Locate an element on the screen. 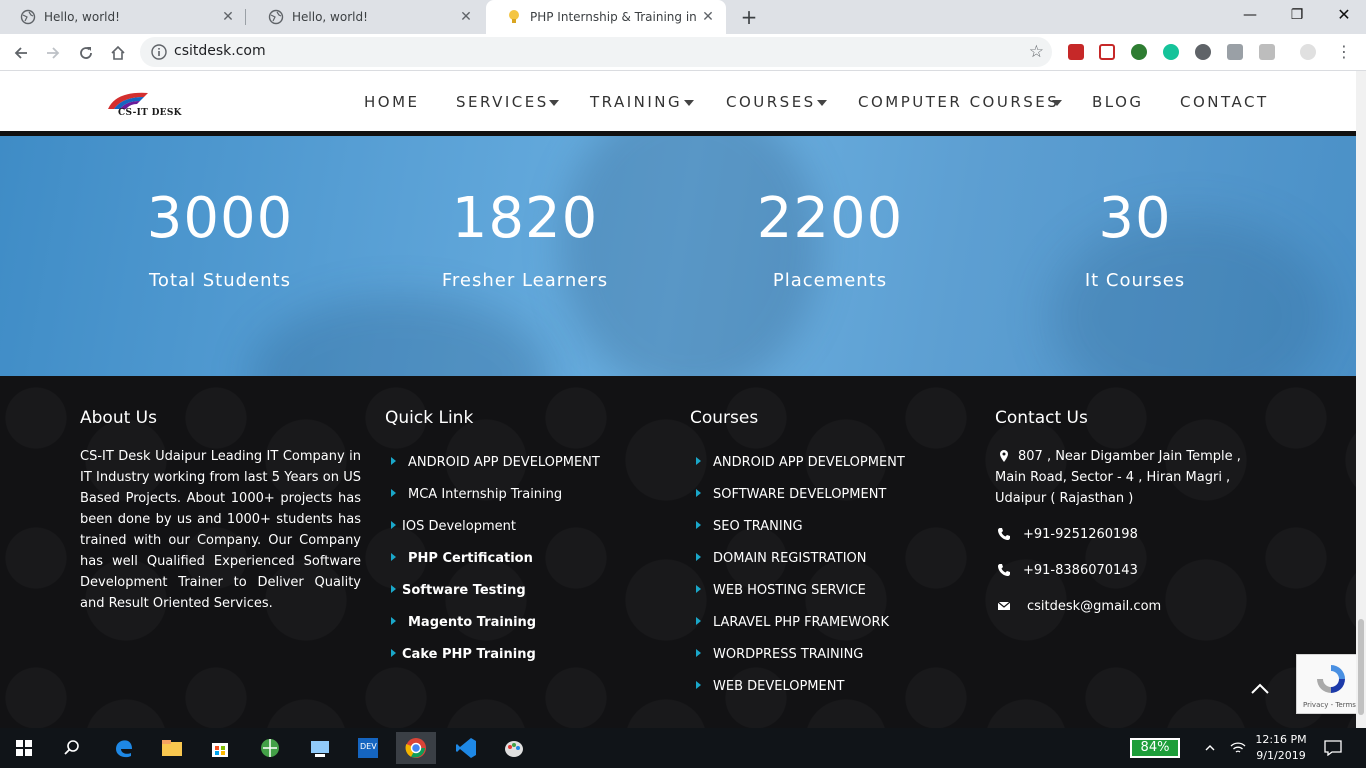 The image size is (1366, 768). windows-start-icon is located at coordinates (24, 748).